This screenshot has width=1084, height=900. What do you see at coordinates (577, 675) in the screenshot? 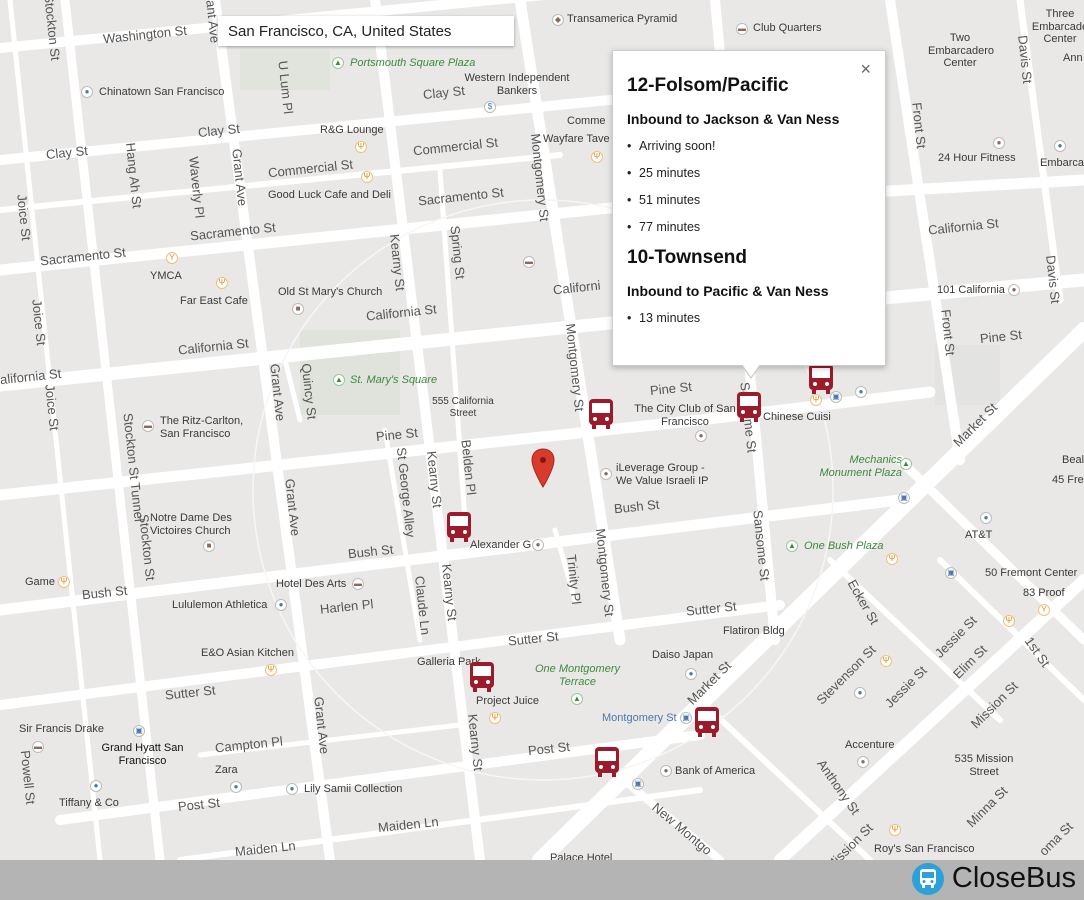
I see `poi-label: One Montgomery Terrace` at bounding box center [577, 675].